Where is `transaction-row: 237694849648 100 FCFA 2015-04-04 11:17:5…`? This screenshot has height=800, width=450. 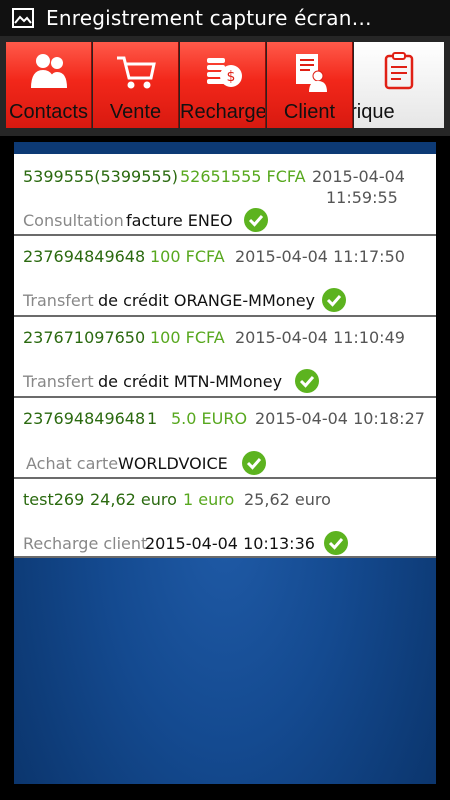 transaction-row: 237694849648 100 FCFA 2015-04-04 11:17:5… is located at coordinates (225, 276).